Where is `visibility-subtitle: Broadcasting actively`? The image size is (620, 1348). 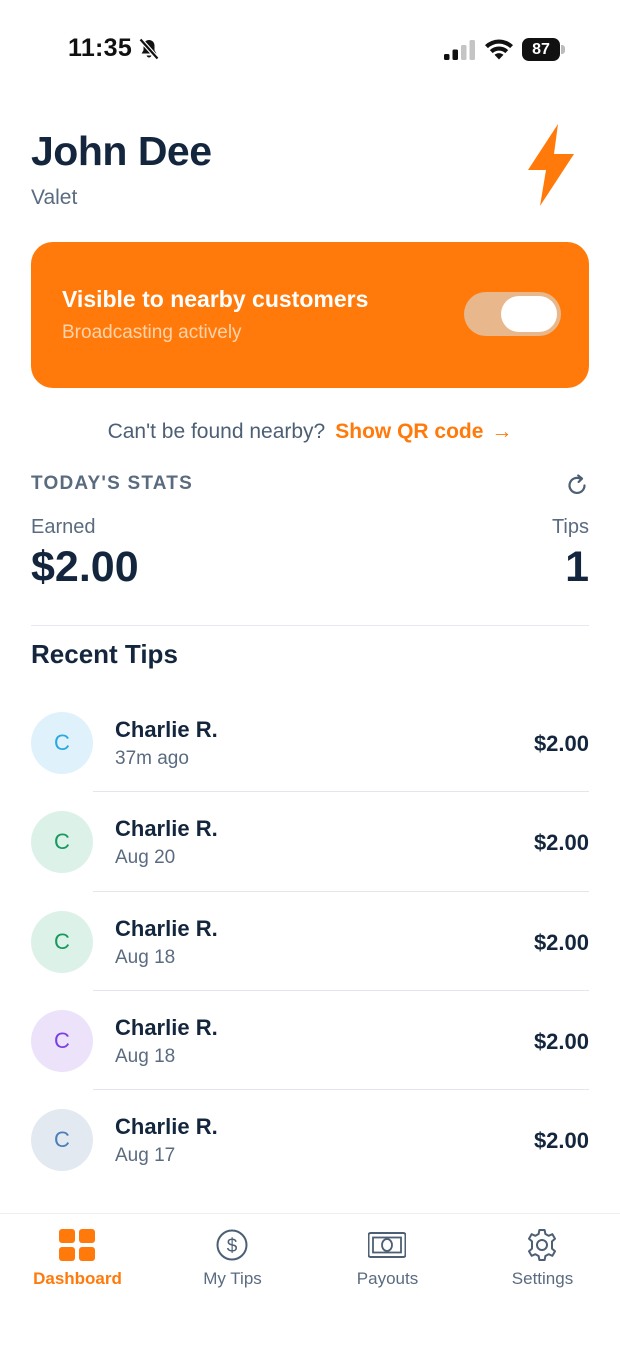 visibility-subtitle: Broadcasting actively is located at coordinates (152, 332).